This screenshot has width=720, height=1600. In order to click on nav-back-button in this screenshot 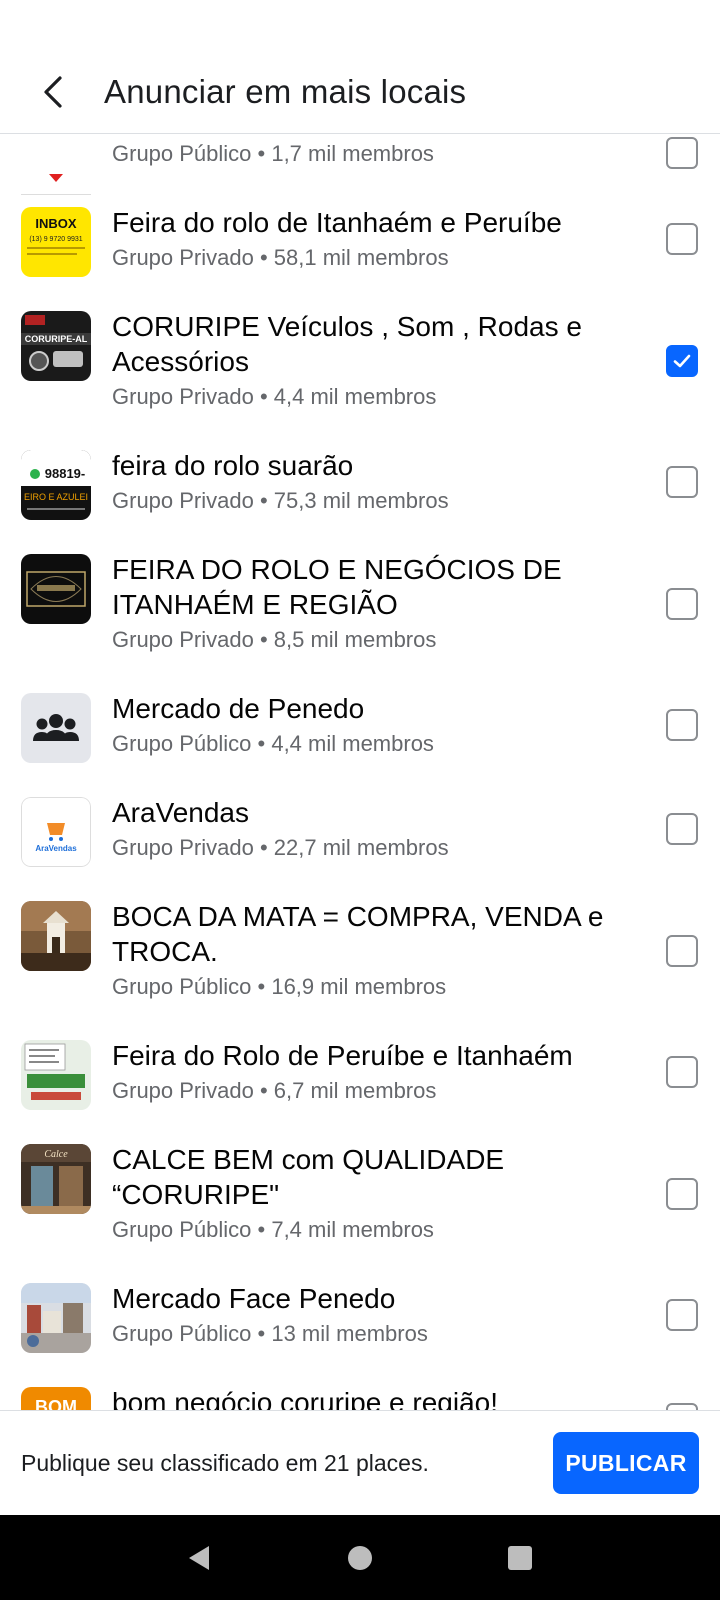, I will do `click(200, 1558)`.